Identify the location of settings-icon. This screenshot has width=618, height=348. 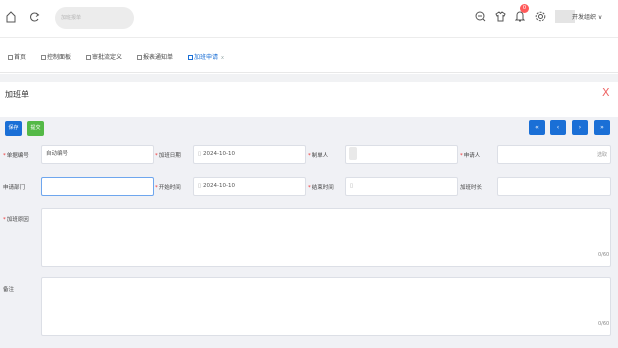
(540, 16).